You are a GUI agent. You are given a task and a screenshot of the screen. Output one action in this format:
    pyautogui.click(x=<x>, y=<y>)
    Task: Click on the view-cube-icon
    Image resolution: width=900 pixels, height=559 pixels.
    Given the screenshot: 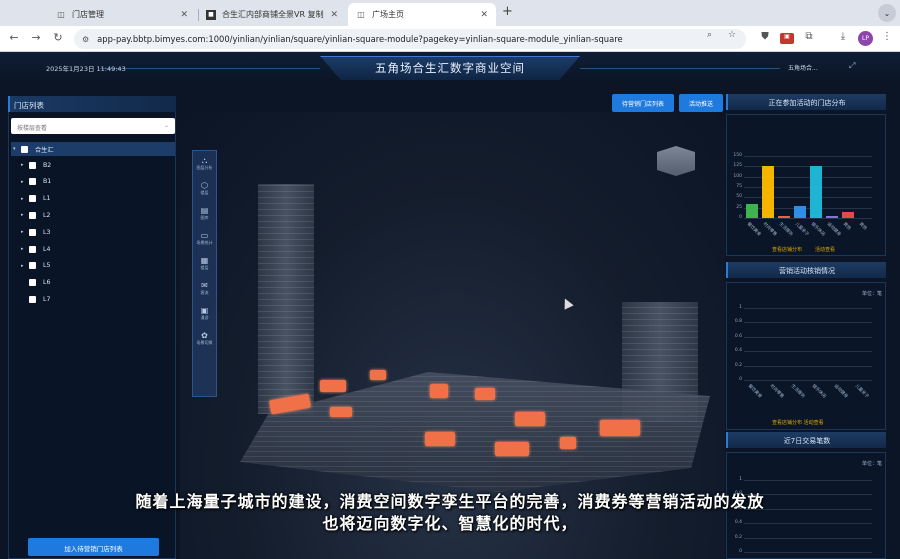 What is the action you would take?
    pyautogui.click(x=676, y=161)
    